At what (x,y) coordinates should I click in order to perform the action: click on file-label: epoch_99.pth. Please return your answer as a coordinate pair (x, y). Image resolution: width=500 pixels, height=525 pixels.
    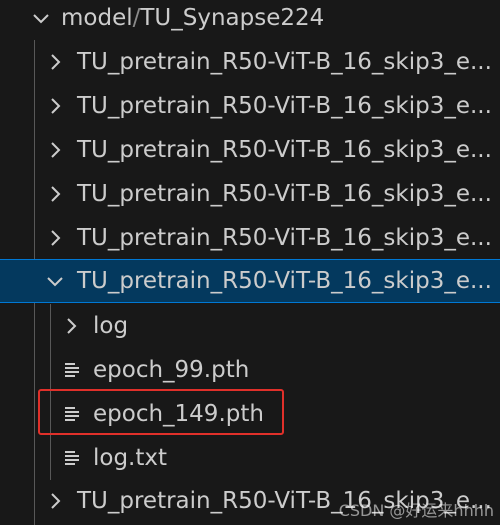
    Looking at the image, I should click on (171, 370).